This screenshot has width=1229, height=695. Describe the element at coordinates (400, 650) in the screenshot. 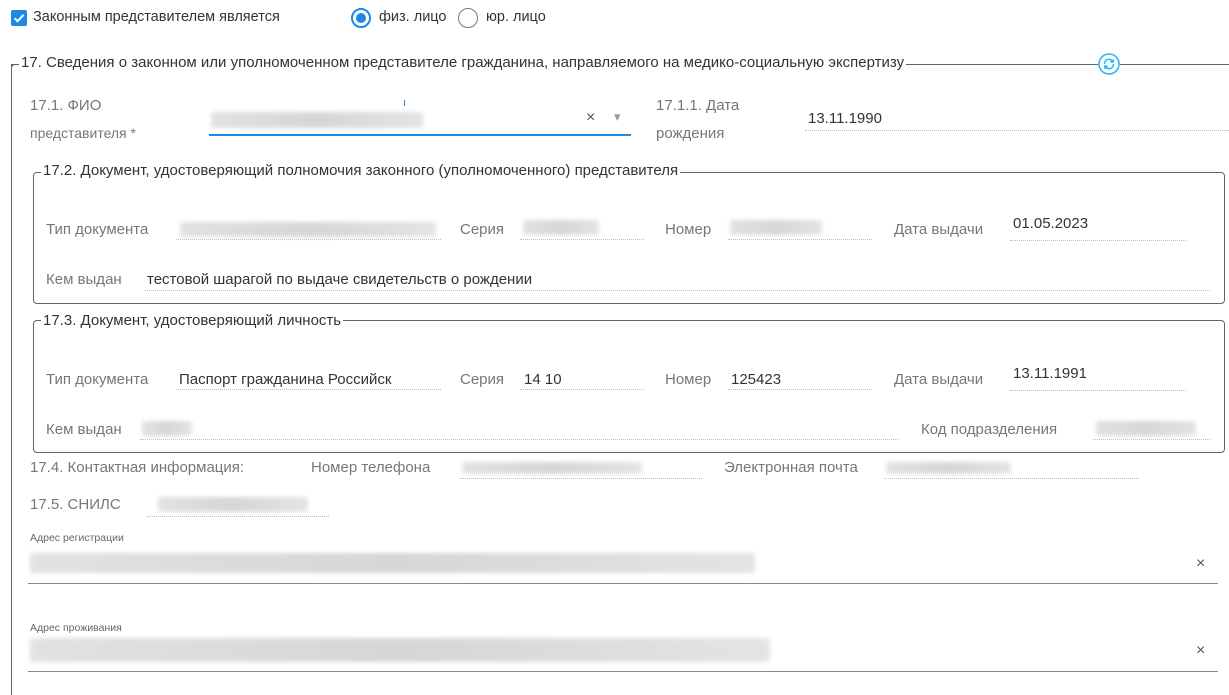

I see `live-address-redacted` at that location.